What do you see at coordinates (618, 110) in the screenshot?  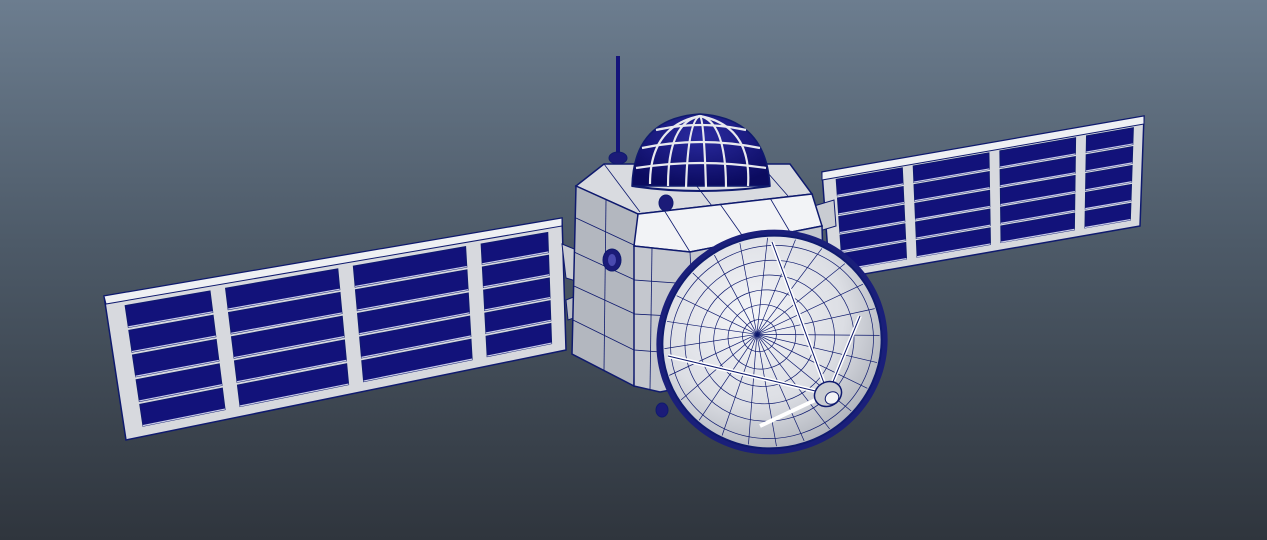 I see `antenna-mast` at bounding box center [618, 110].